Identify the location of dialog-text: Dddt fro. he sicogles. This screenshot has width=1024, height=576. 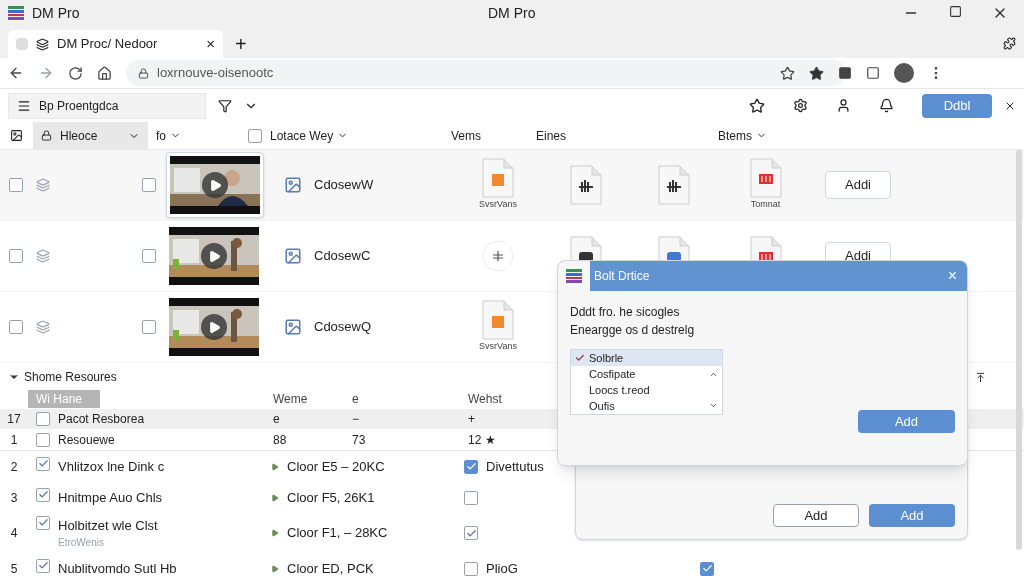
(625, 312).